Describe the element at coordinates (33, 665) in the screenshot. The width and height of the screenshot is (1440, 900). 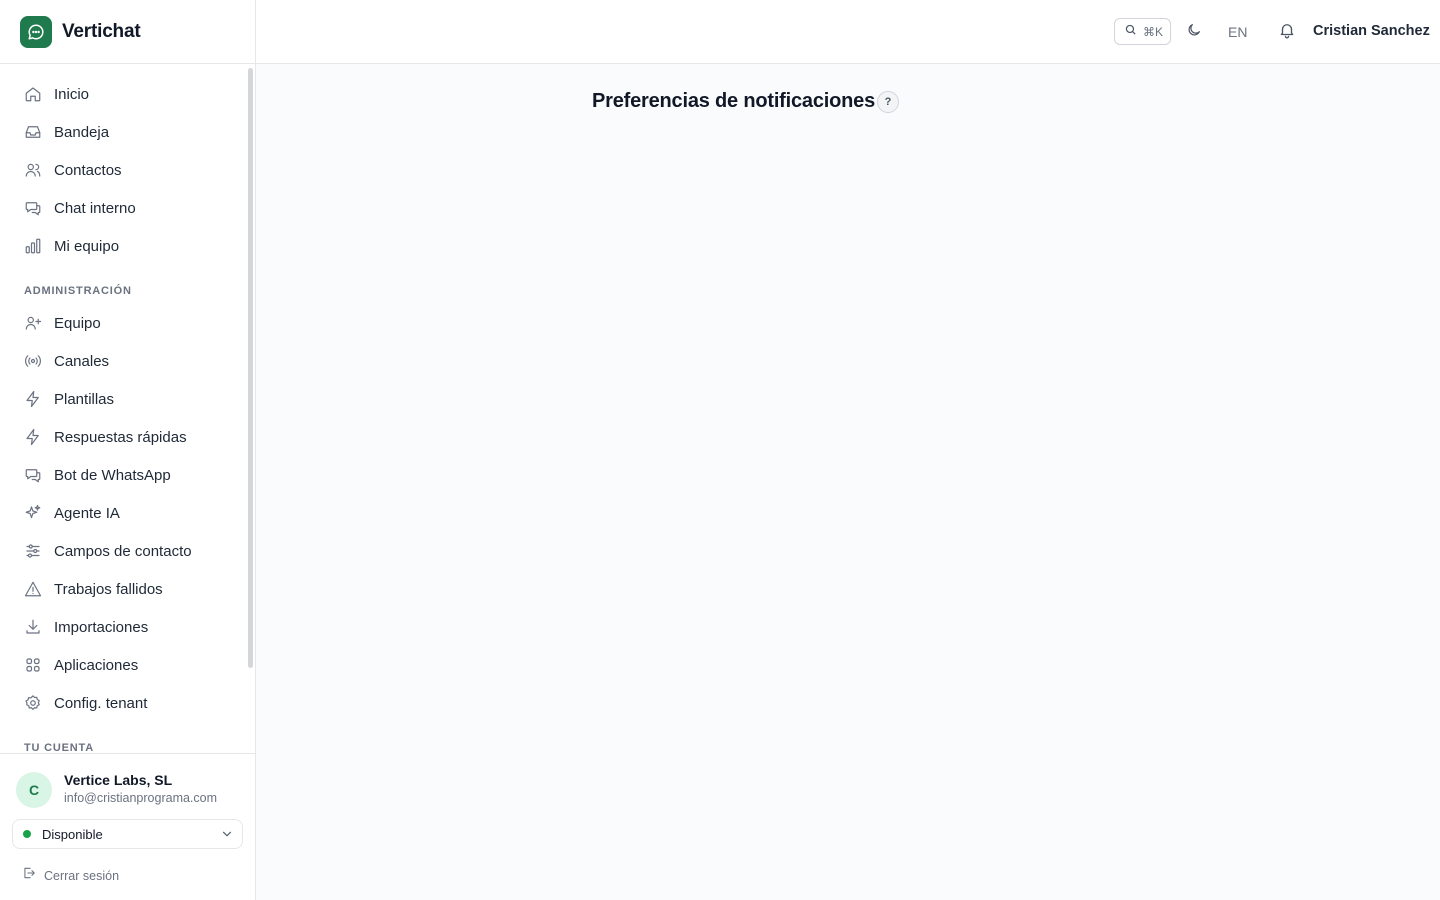
I see `grid-icon` at that location.